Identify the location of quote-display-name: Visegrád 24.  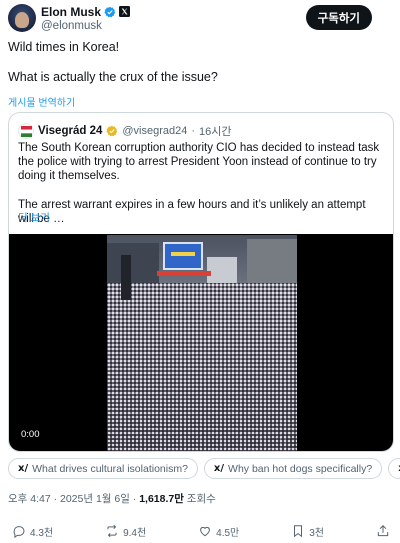
(70, 131).